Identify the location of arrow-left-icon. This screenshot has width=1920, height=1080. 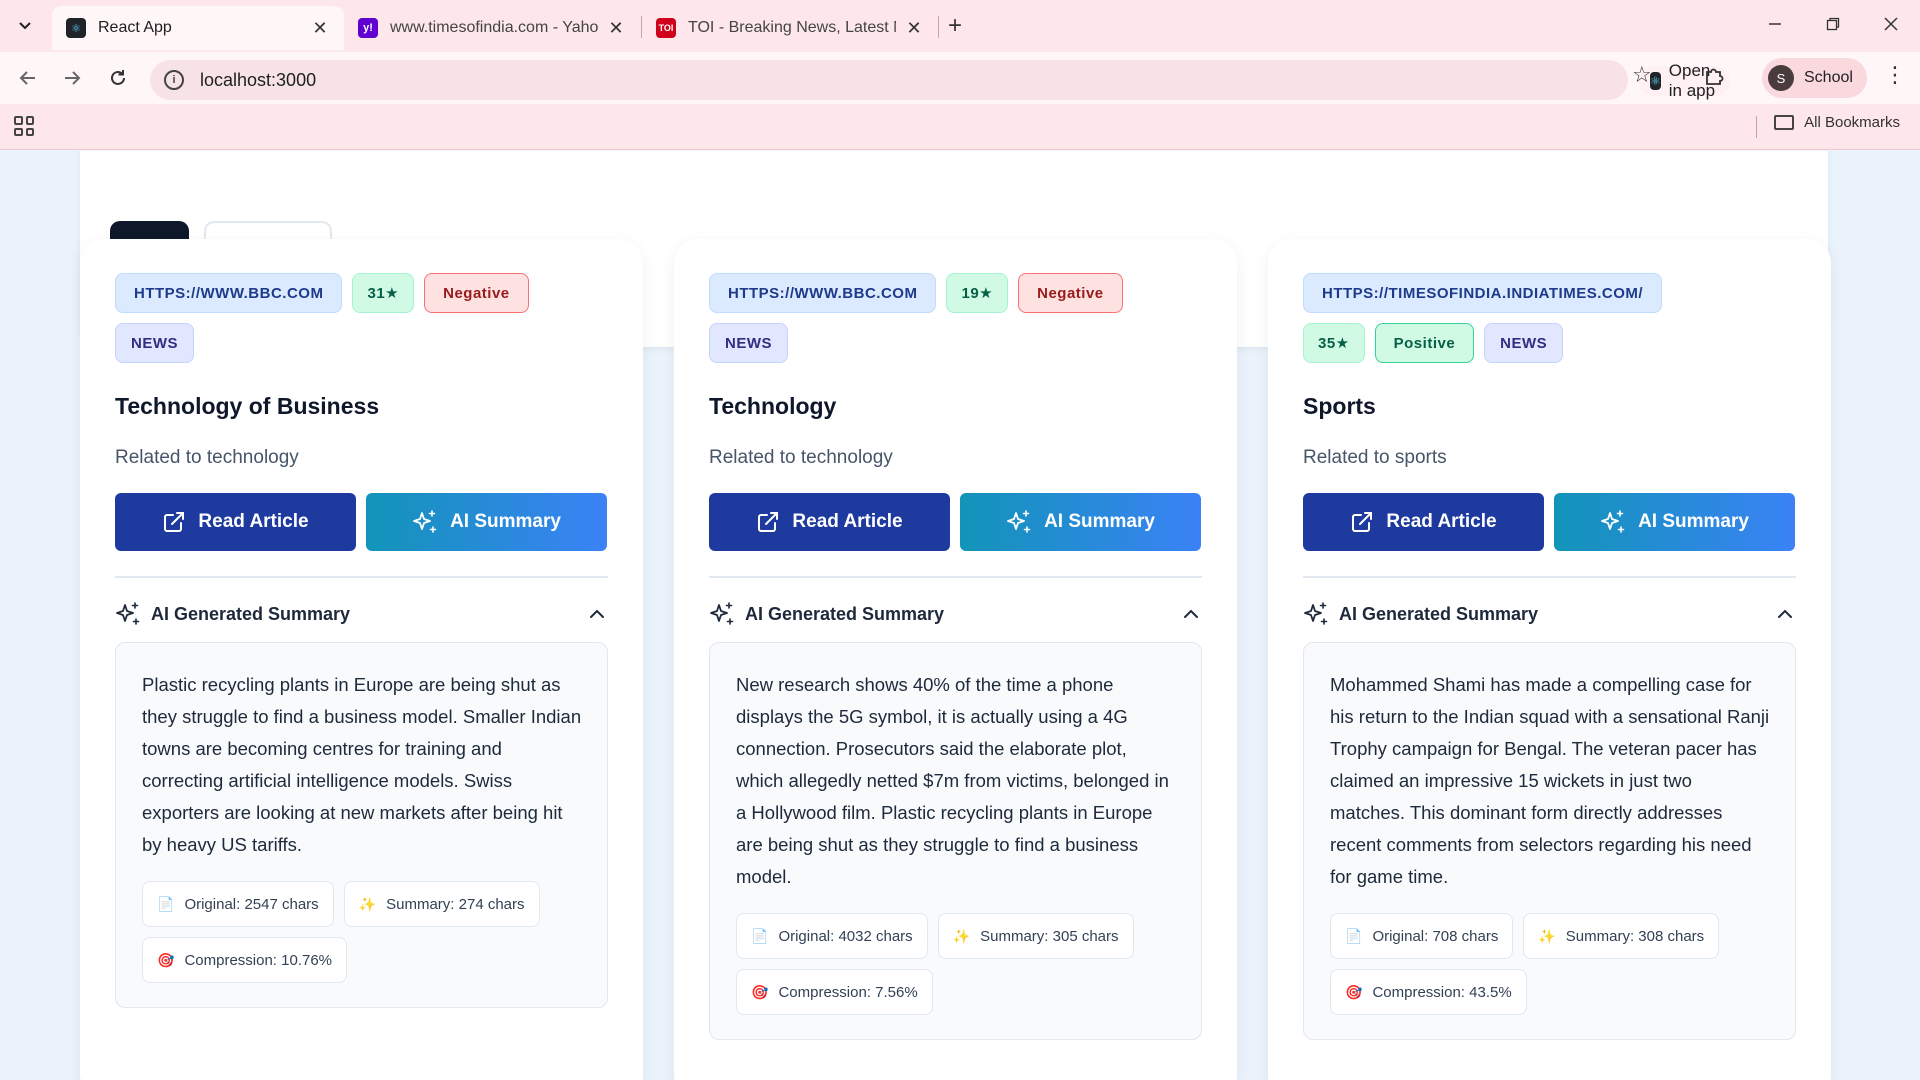
(27, 78).